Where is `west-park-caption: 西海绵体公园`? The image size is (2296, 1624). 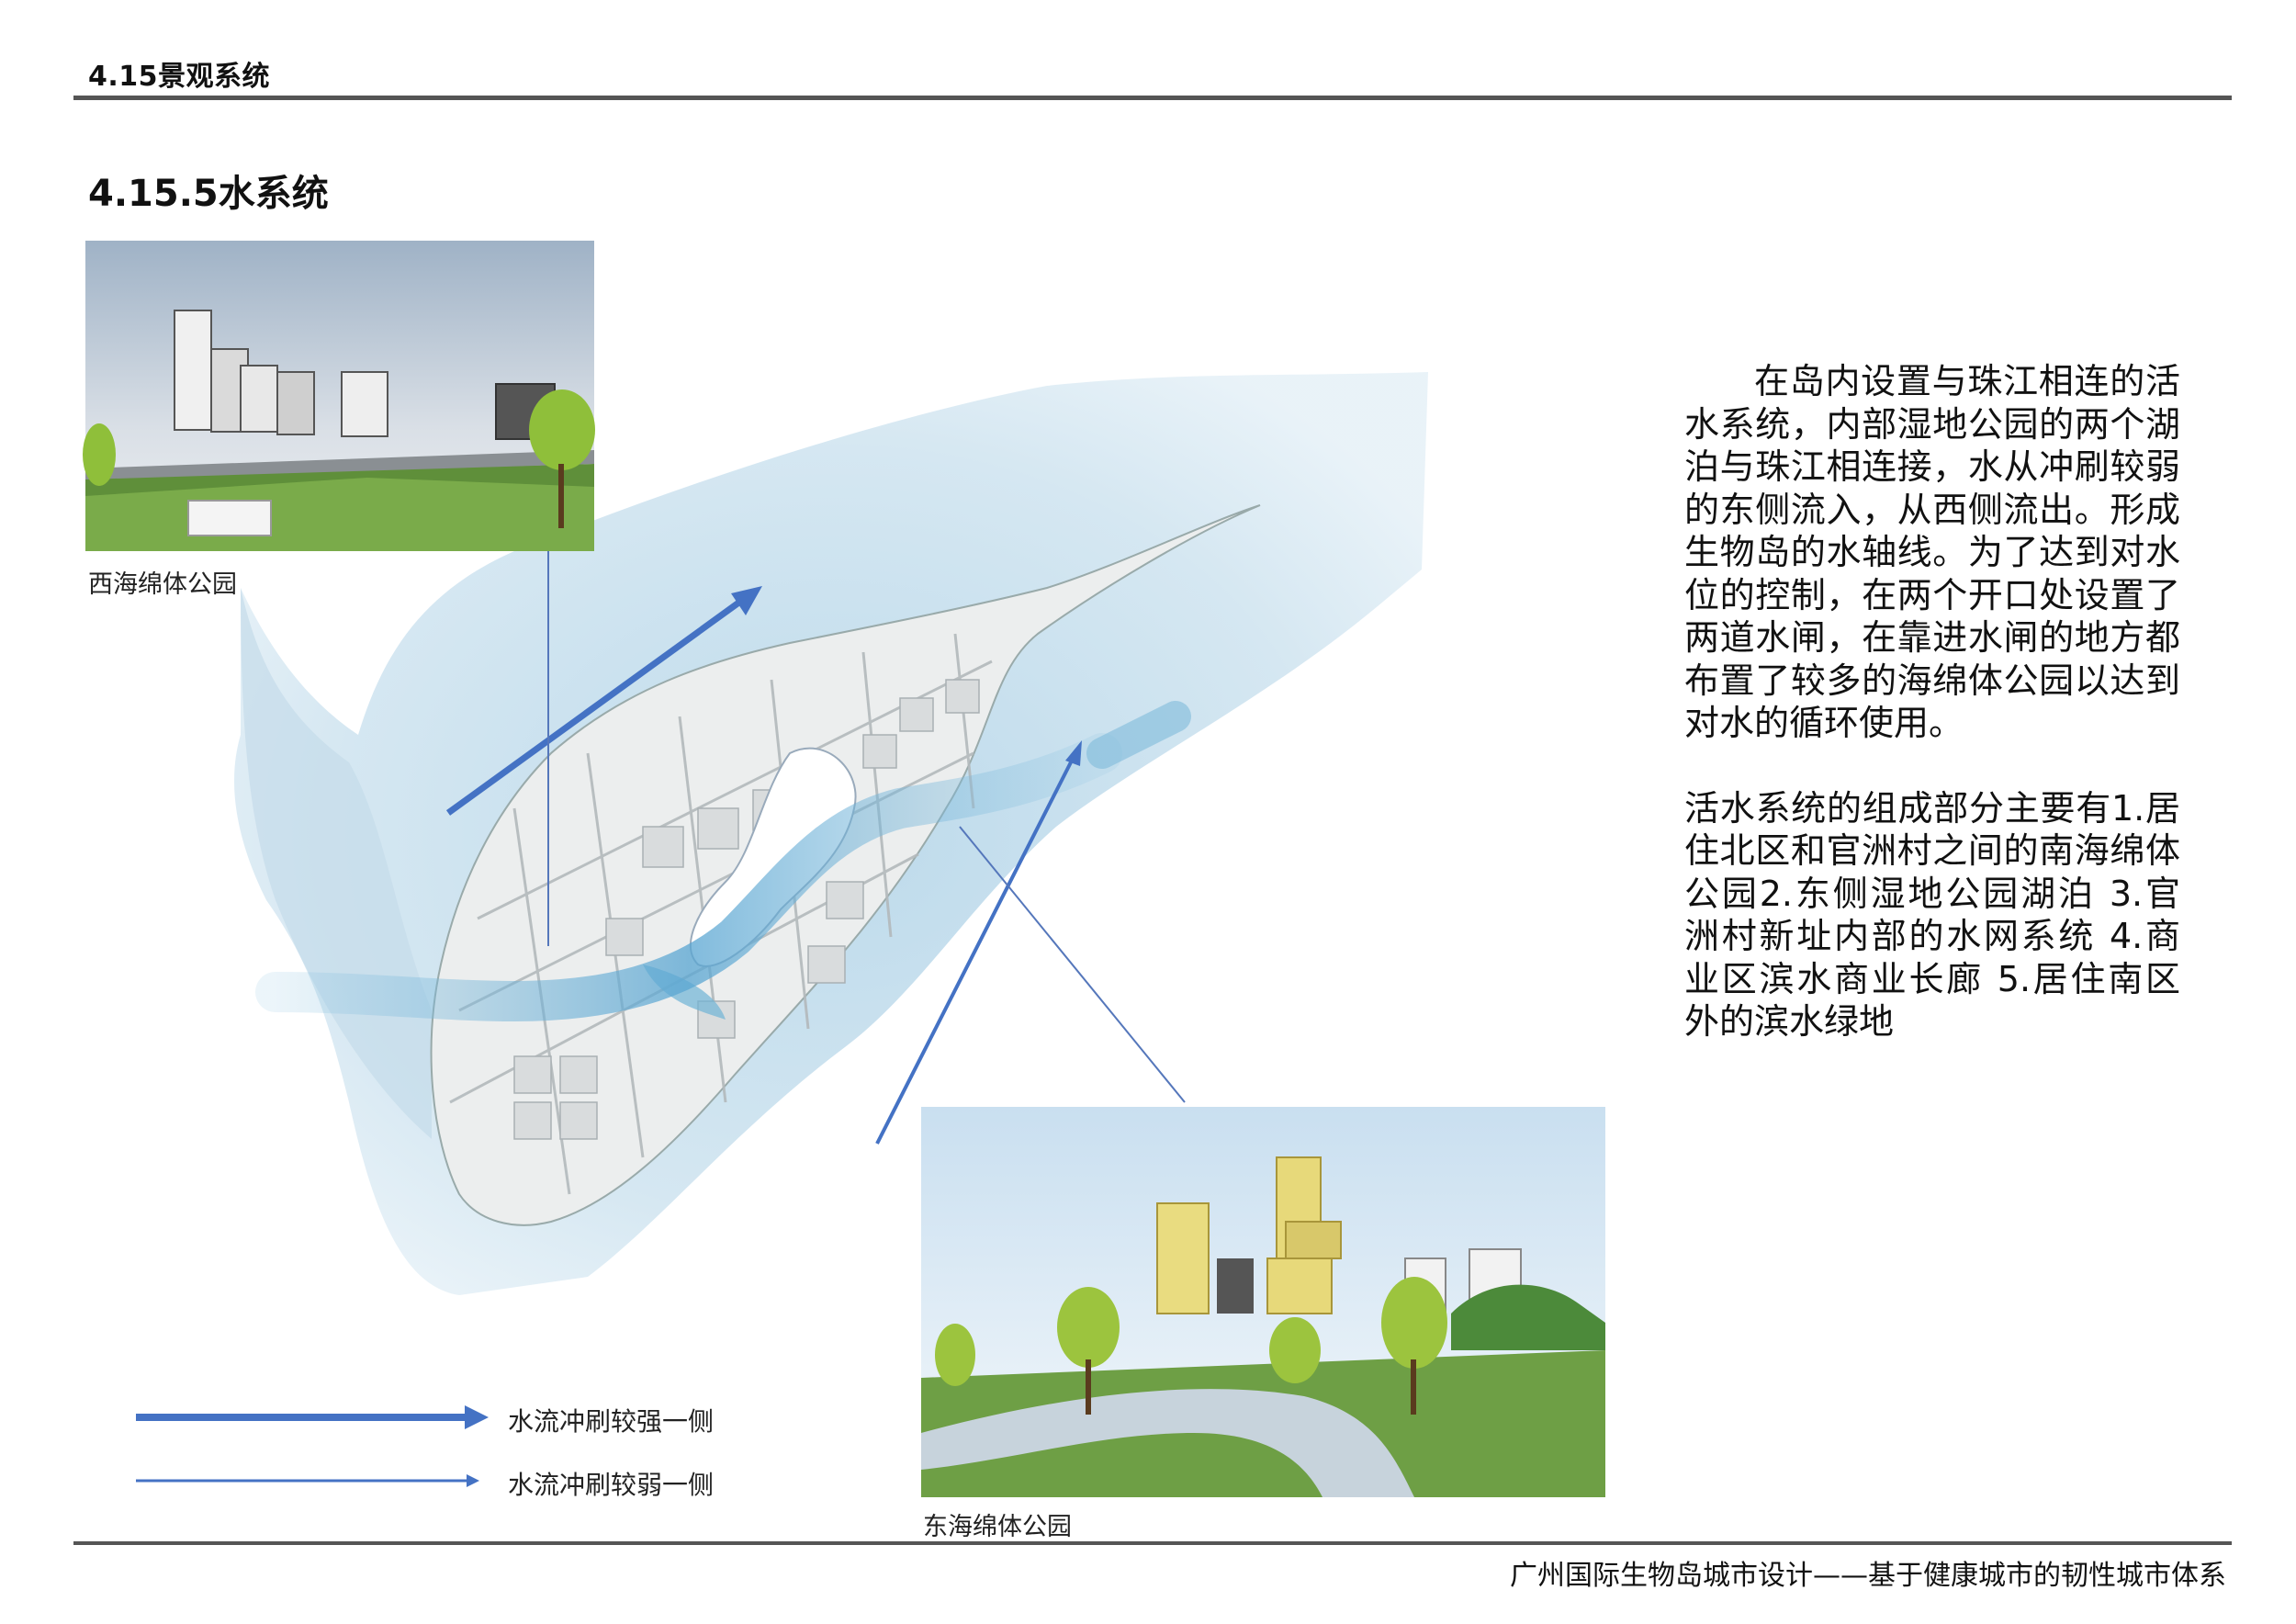 west-park-caption: 西海绵体公园 is located at coordinates (162, 584).